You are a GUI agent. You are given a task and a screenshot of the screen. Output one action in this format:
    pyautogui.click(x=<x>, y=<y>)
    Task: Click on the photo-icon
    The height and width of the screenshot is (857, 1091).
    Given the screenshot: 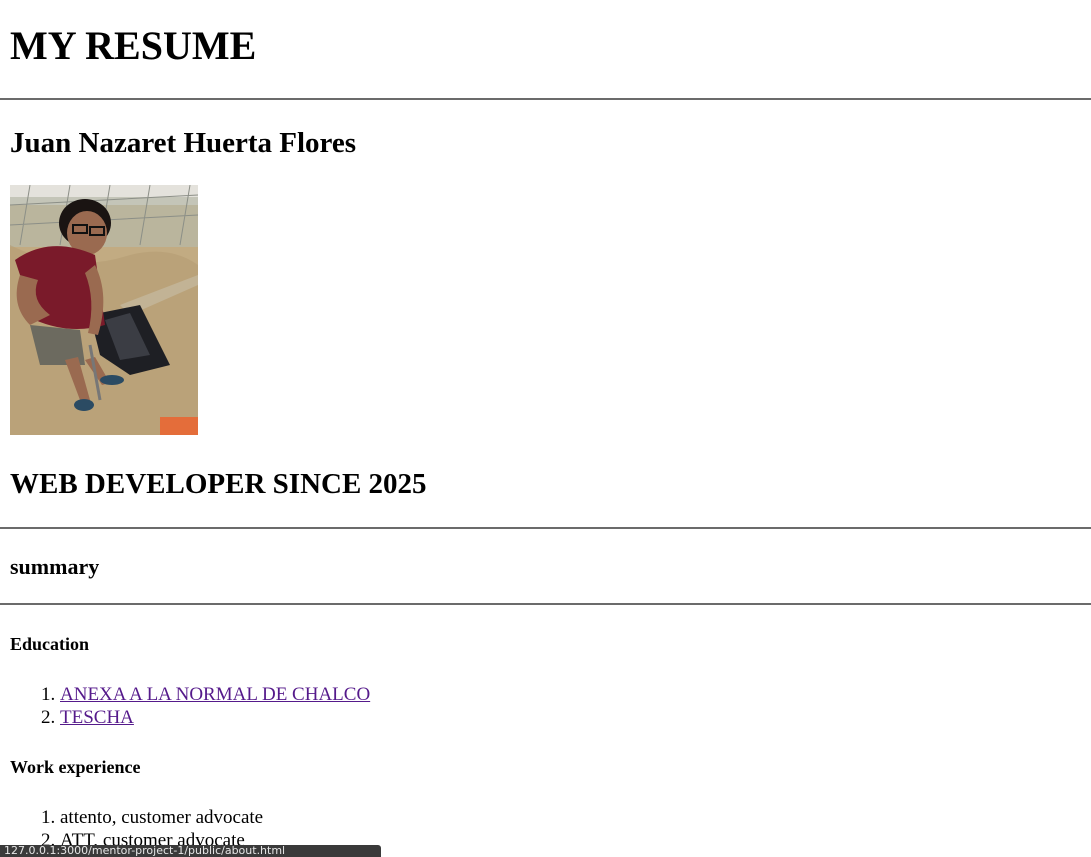 What is the action you would take?
    pyautogui.click(x=104, y=309)
    